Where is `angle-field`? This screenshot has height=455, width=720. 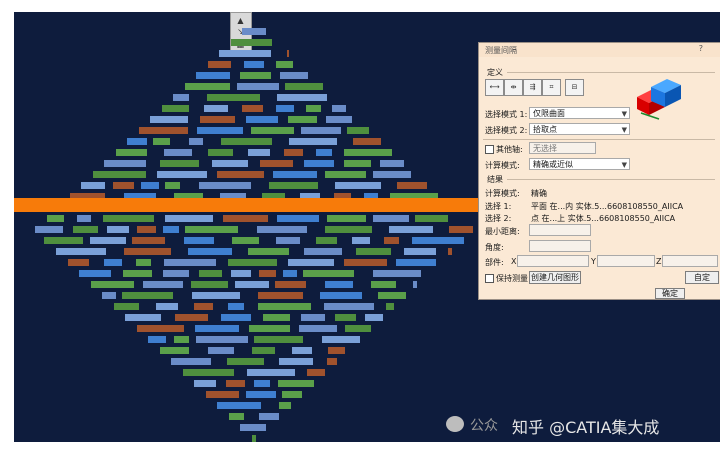 angle-field is located at coordinates (560, 246).